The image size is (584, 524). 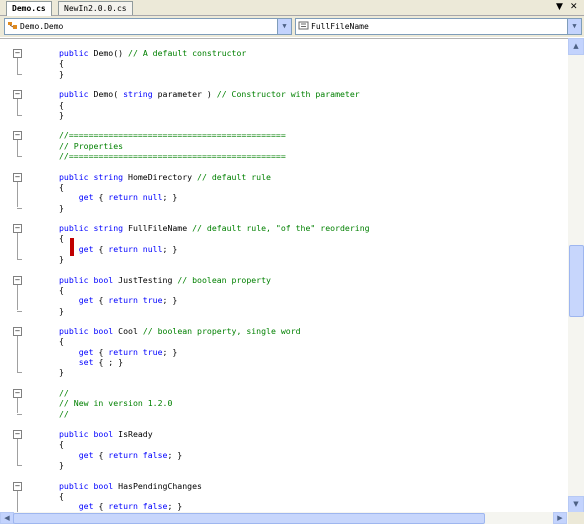 I want to click on tab-newin2-cs: NewIn2.0.0.cs, so click(x=95, y=8).